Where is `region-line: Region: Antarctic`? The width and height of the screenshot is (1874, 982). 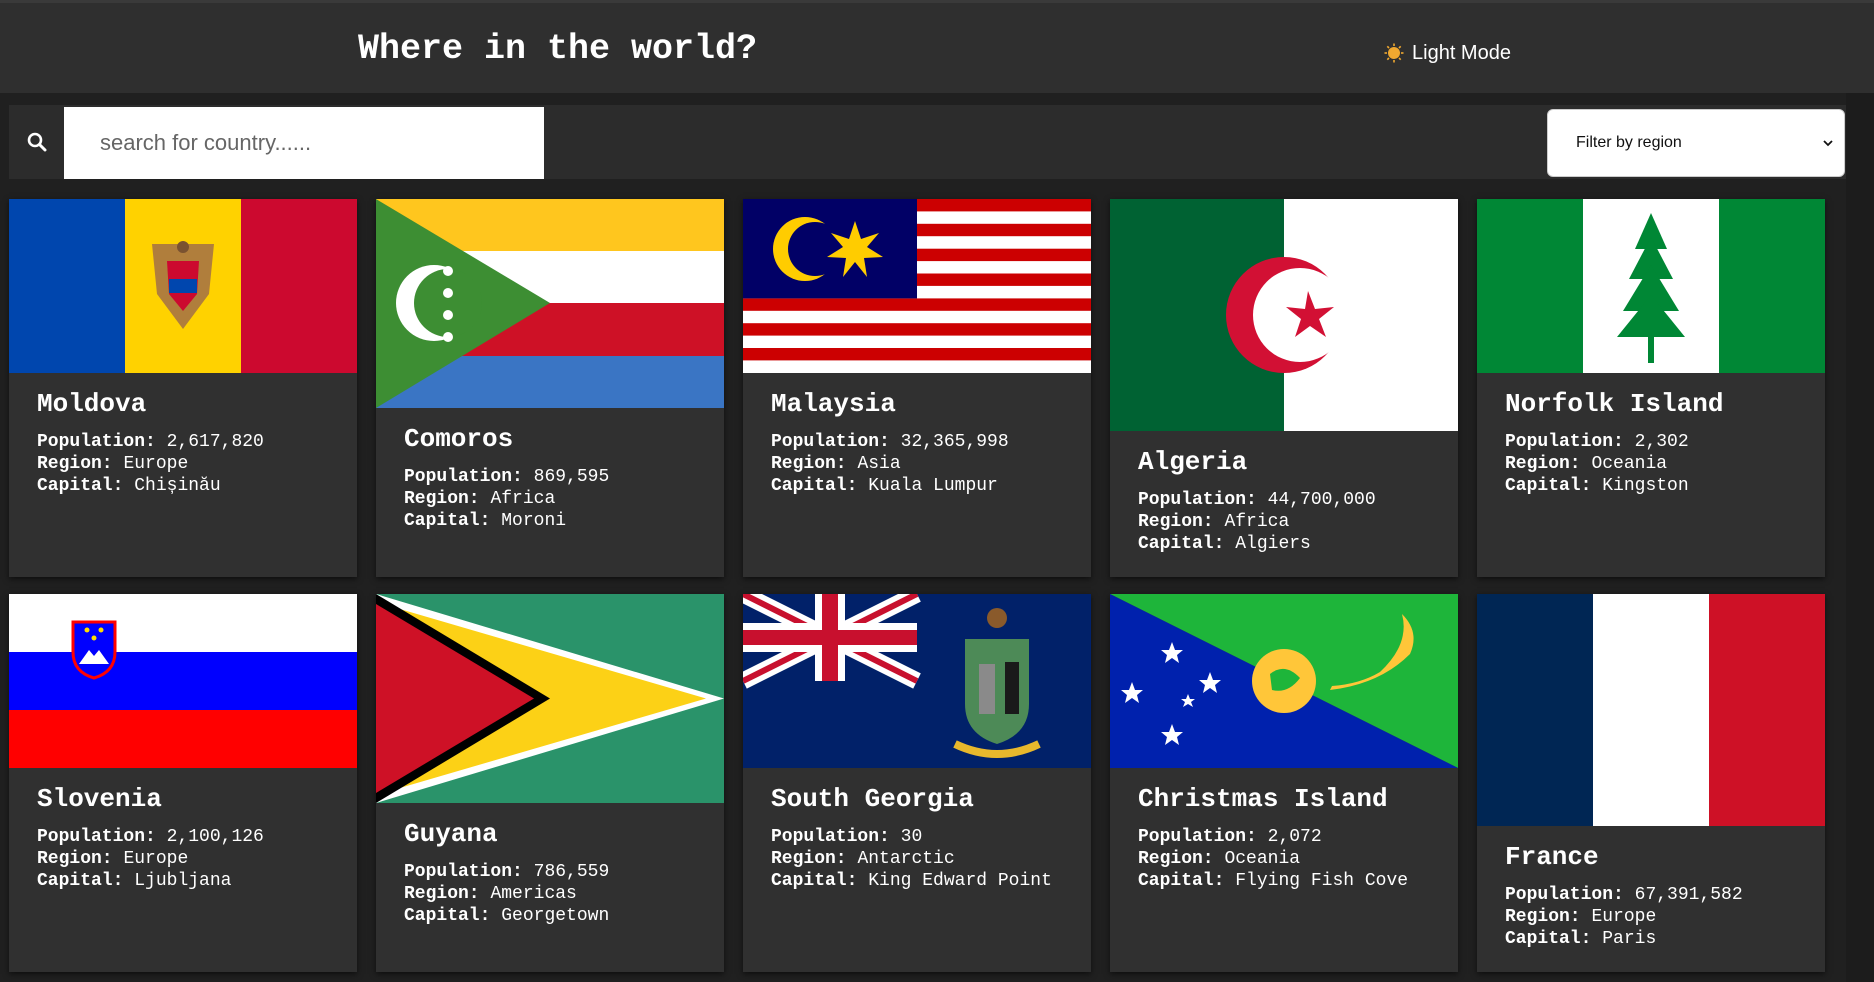 region-line: Region: Antarctic is located at coordinates (917, 859).